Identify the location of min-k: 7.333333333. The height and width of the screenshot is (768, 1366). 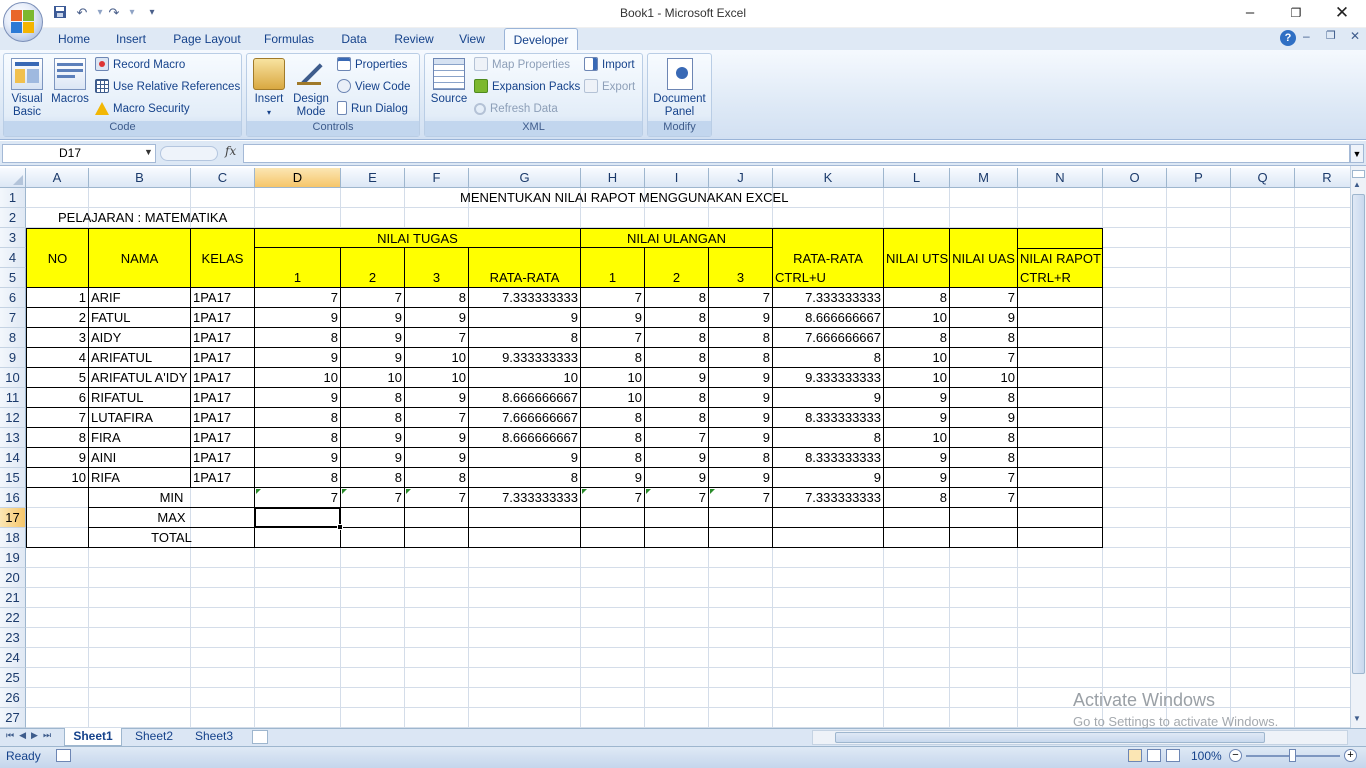
(828, 498).